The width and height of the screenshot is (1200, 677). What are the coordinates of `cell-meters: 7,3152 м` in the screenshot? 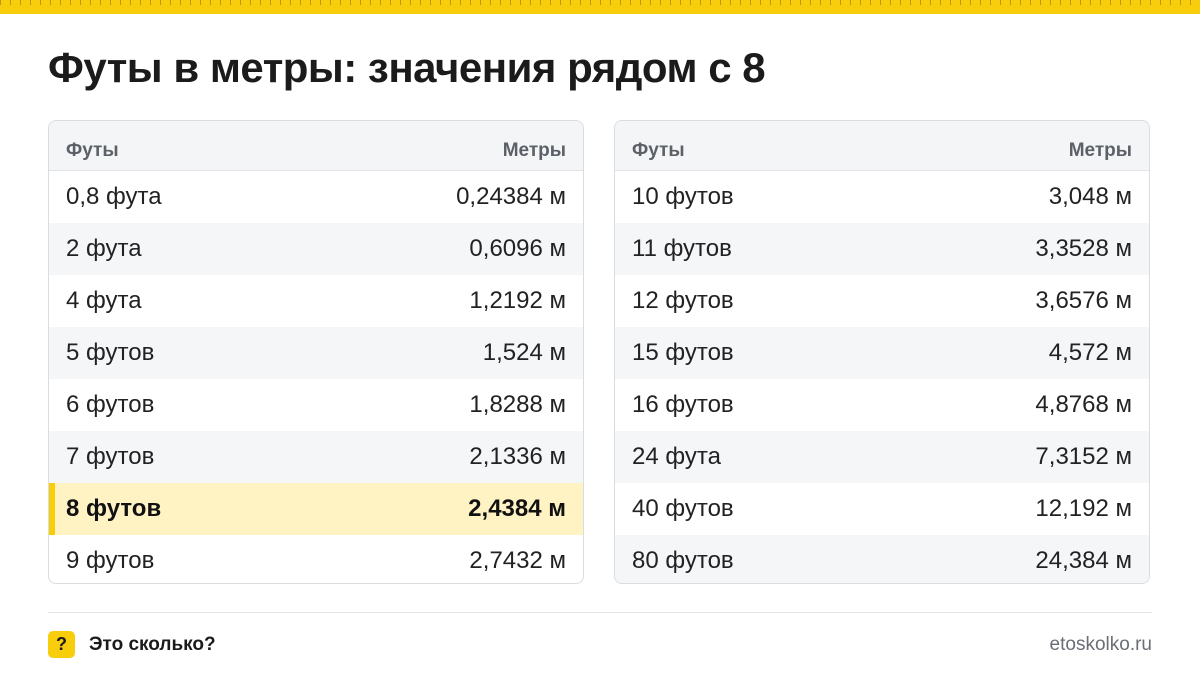 It's located at (1083, 456).